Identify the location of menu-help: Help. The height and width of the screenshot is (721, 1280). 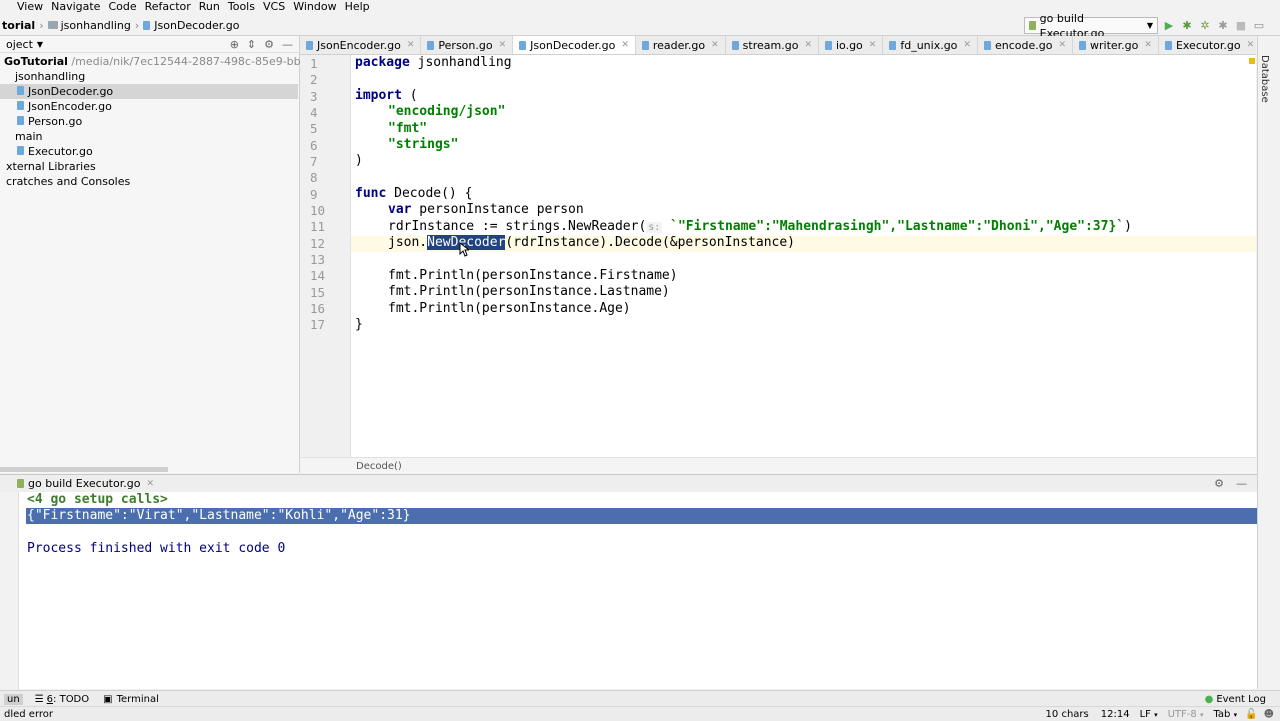
(357, 7).